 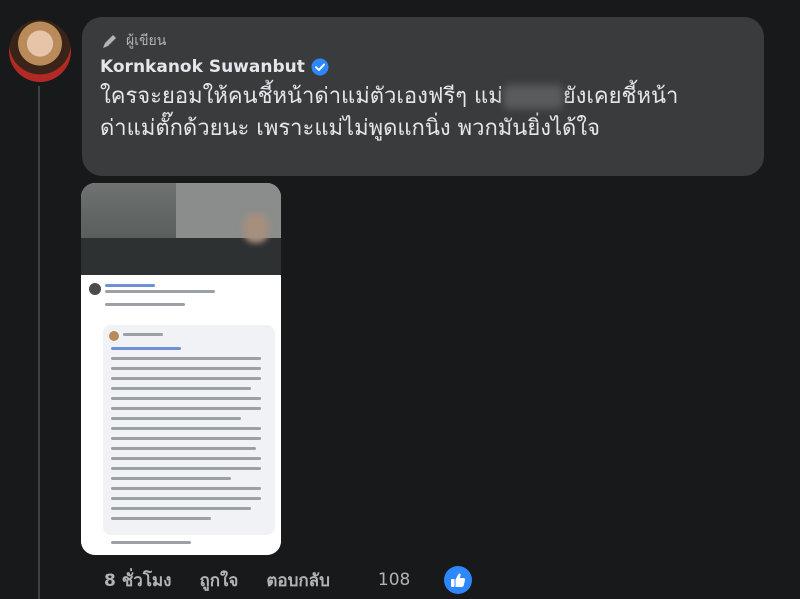 I want to click on reply-button: ตอบกลับ, so click(x=298, y=580).